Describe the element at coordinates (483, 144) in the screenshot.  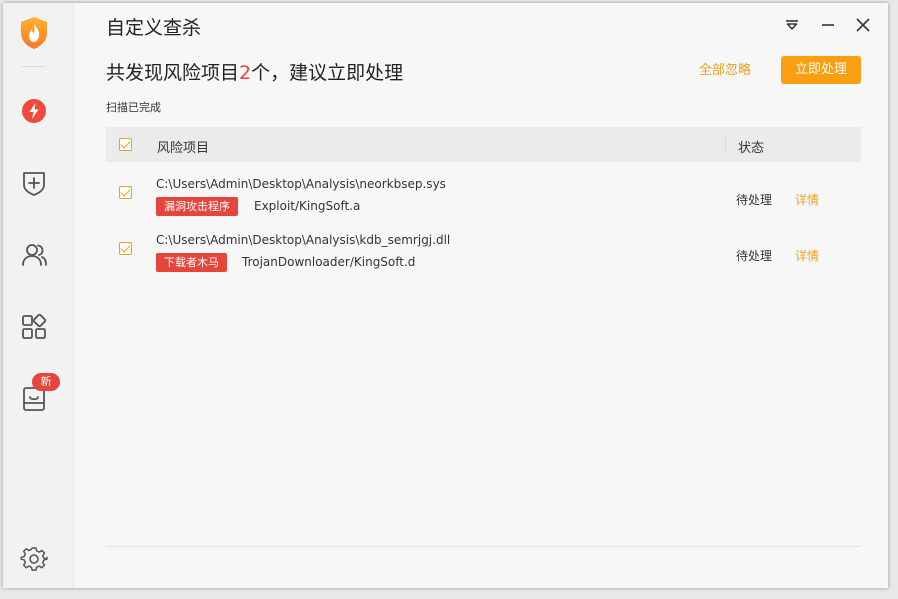
I see `table-header: 风险项目 状态` at that location.